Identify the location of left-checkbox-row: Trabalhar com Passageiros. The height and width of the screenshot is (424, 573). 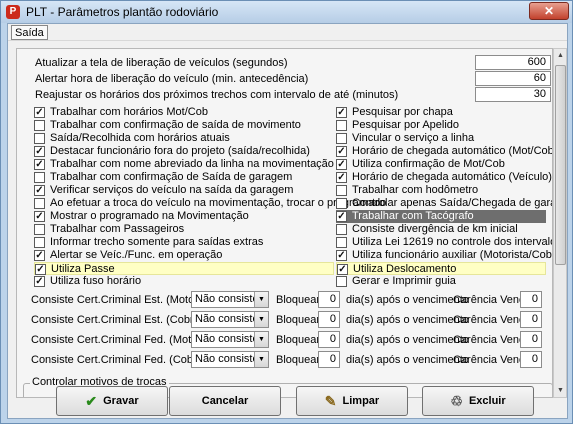
(184, 229).